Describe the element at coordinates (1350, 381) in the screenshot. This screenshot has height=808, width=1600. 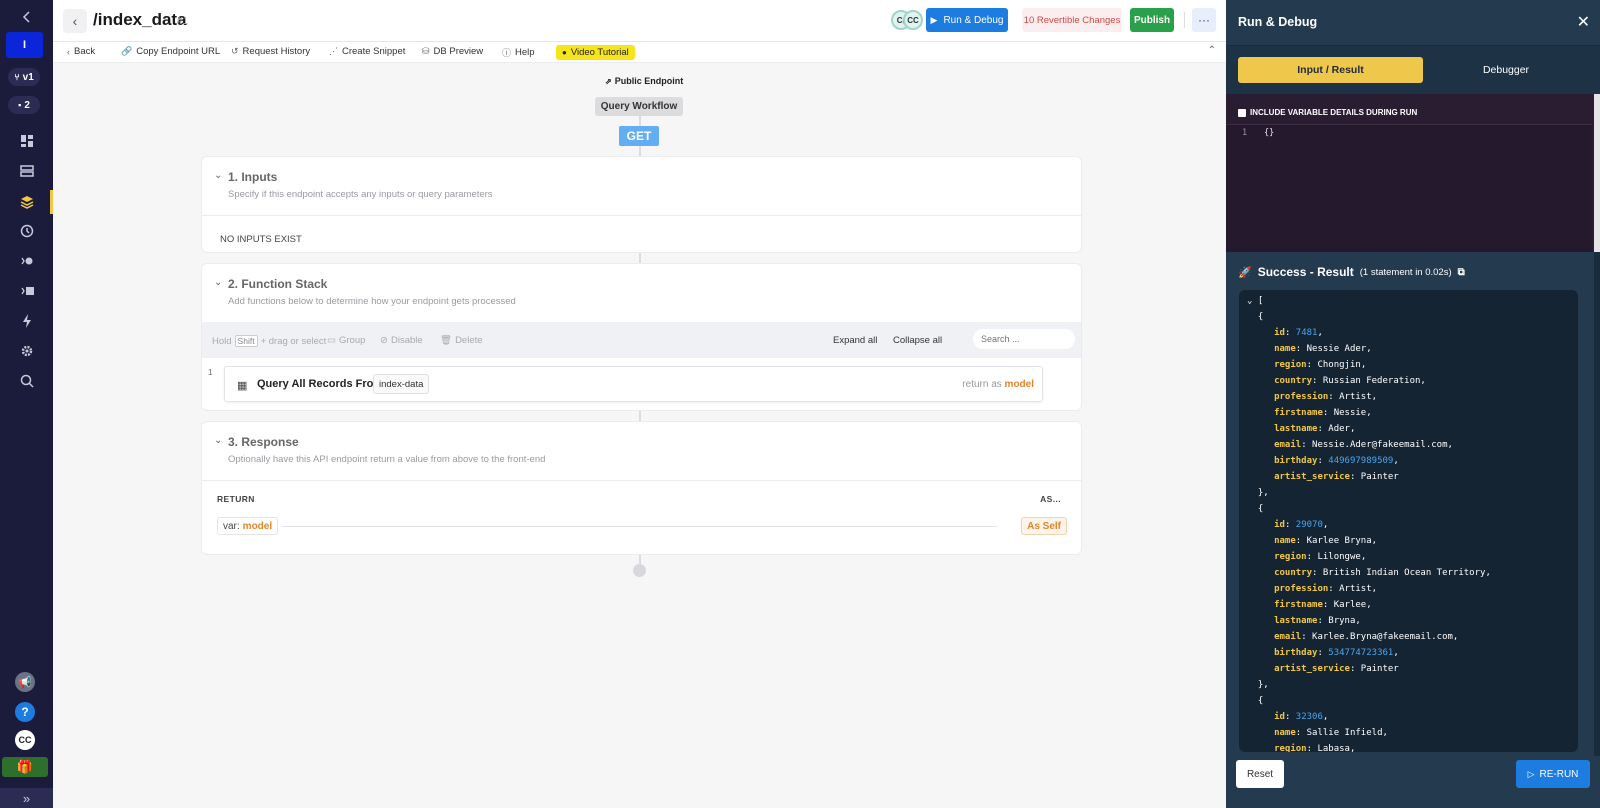
I see `json-line: country: Russian Federation,` at that location.